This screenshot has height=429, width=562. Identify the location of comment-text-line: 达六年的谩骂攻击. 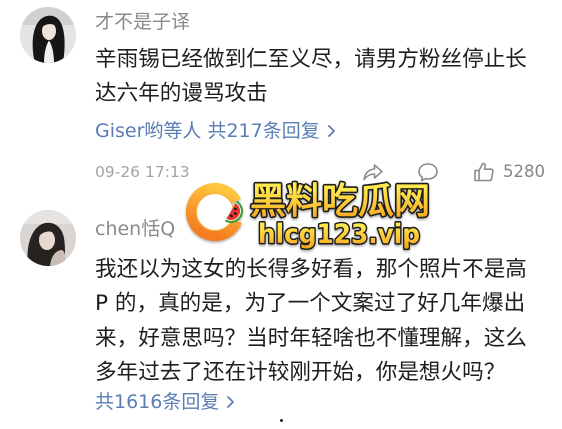
(181, 93).